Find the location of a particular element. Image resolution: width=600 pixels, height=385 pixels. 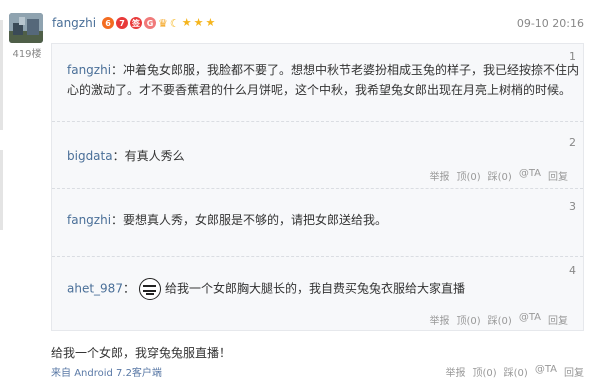

moon-icon: ☾ is located at coordinates (174, 23).